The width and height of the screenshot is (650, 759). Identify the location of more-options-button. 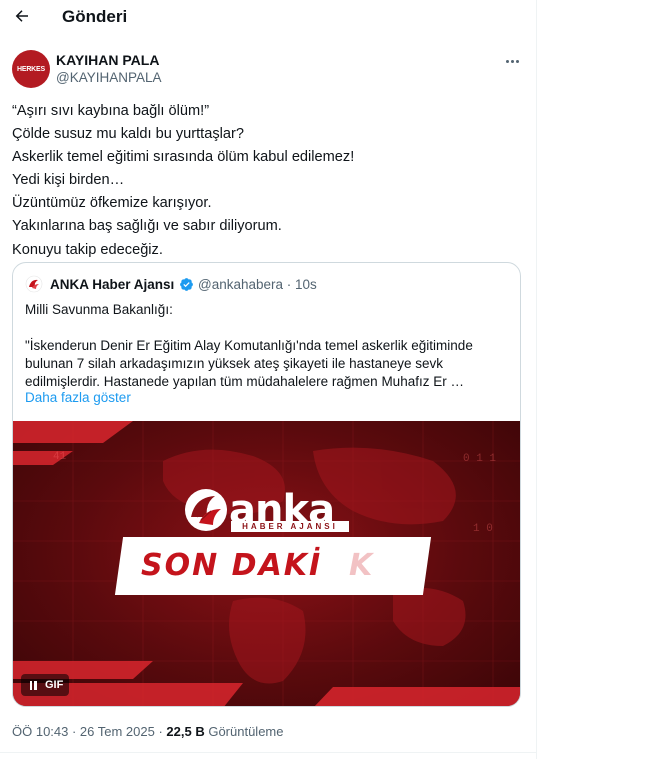
(512, 61).